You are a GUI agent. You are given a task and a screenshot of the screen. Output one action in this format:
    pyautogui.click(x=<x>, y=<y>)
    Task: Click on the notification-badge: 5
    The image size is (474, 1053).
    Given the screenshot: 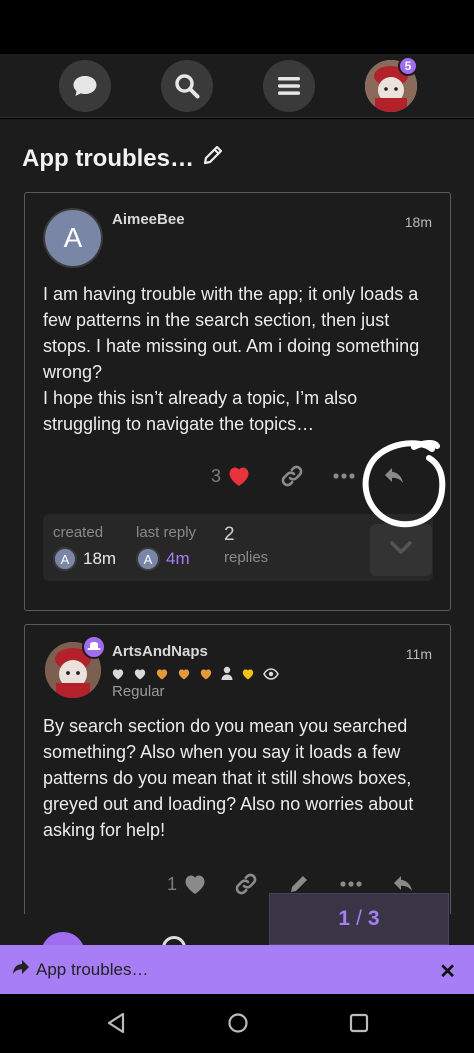 What is the action you would take?
    pyautogui.click(x=408, y=66)
    